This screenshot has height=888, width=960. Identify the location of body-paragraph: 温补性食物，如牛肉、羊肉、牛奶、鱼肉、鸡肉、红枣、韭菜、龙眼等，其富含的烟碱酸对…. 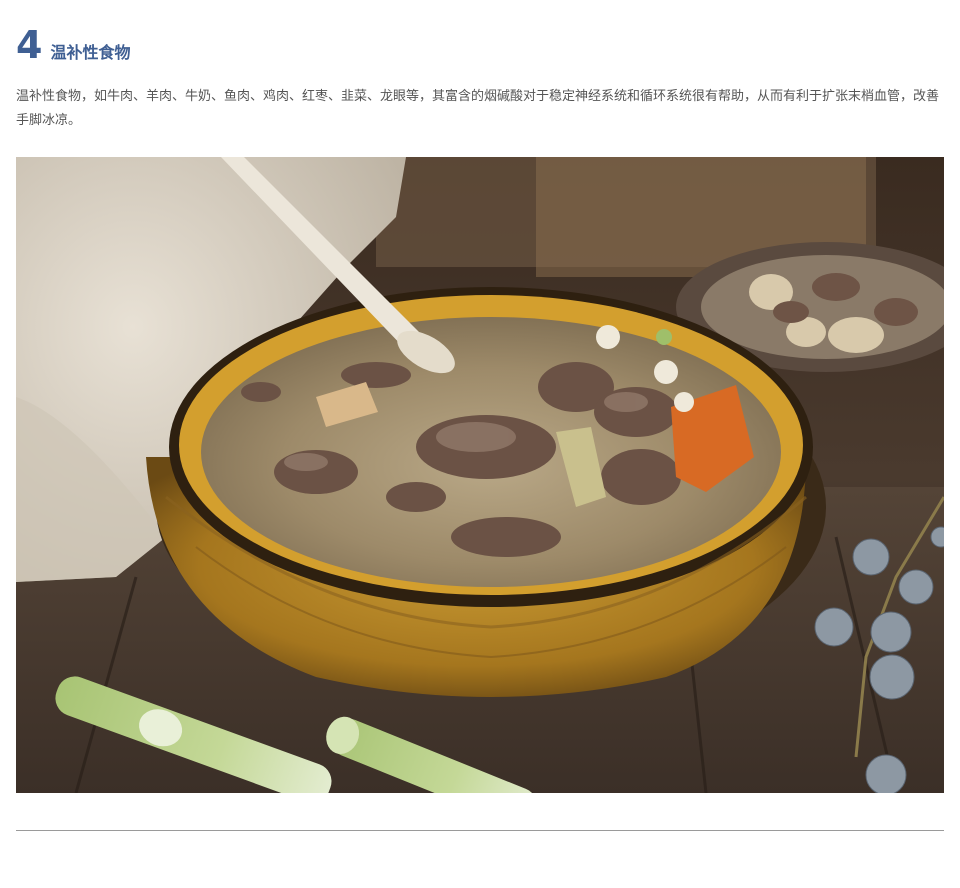
(478, 108).